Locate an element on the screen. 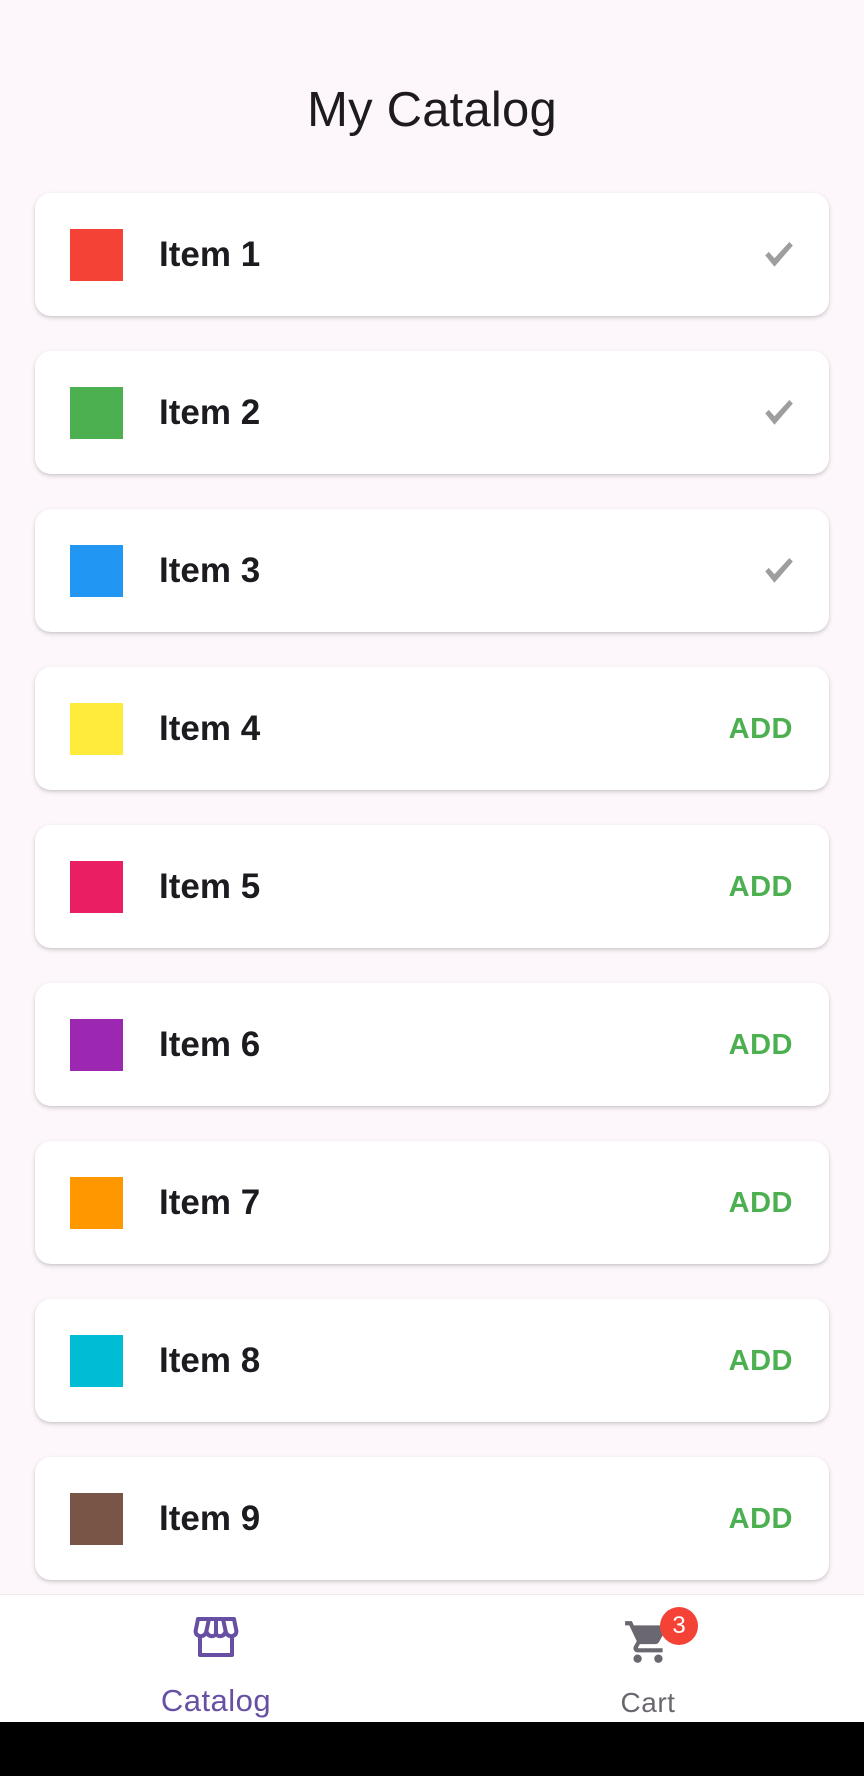  nav-cart-label: Cart is located at coordinates (648, 1702).